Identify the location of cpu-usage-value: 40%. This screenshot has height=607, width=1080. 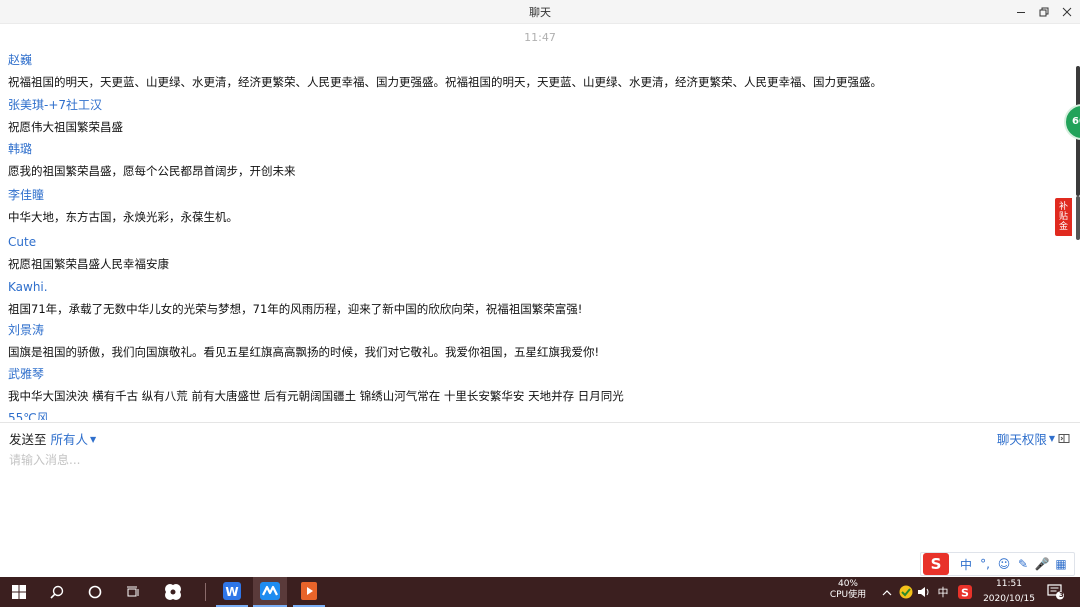
(847, 584).